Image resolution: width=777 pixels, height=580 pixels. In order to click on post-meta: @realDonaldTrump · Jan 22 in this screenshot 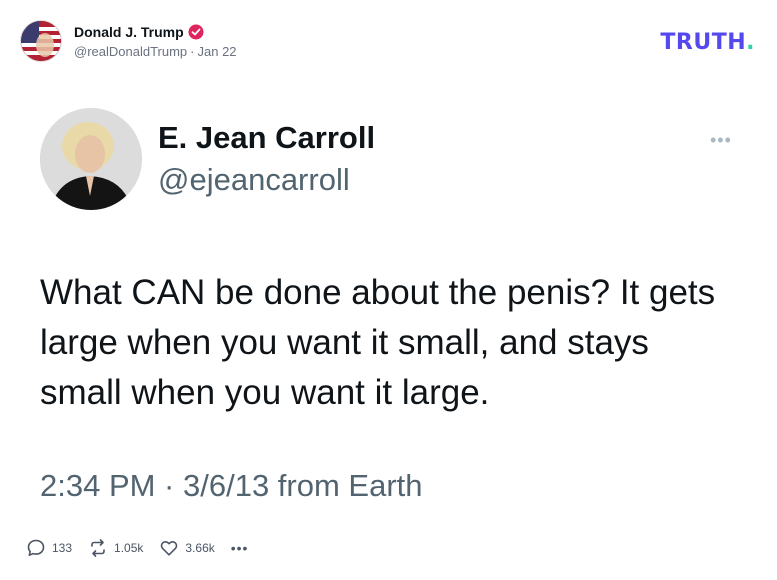, I will do `click(155, 51)`.